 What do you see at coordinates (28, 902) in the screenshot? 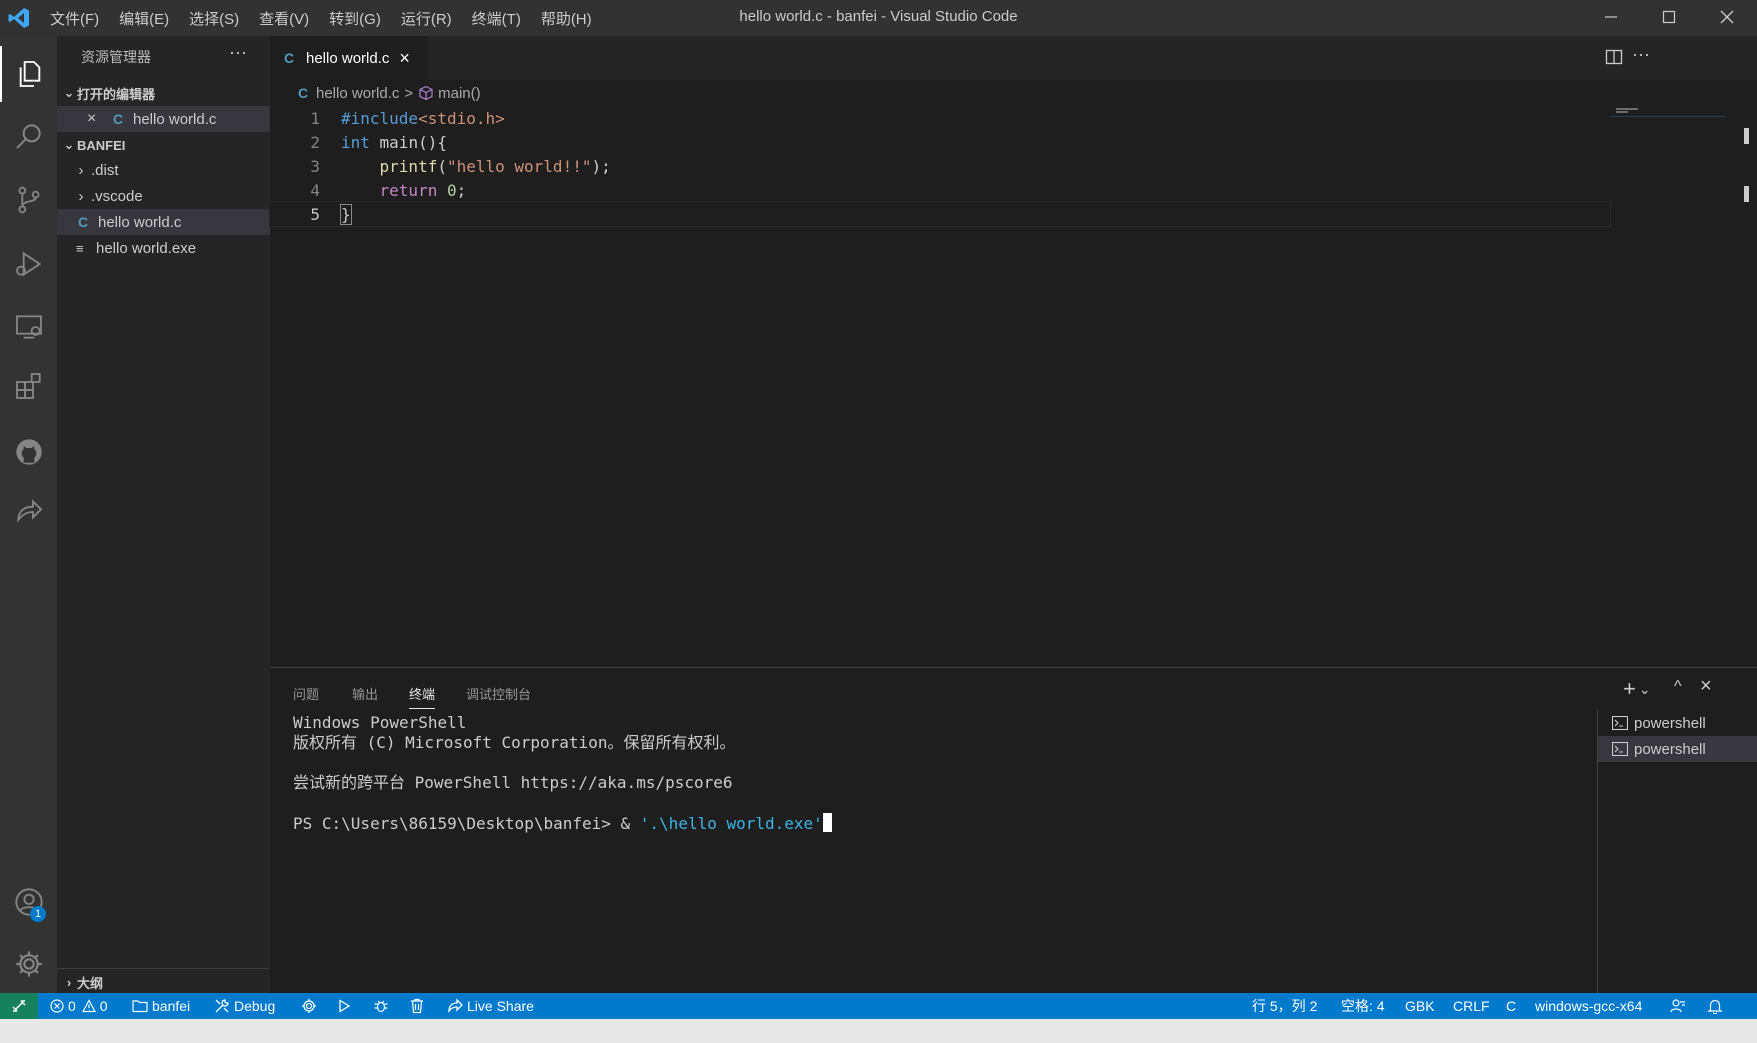
I see `activity-accounts: 1` at bounding box center [28, 902].